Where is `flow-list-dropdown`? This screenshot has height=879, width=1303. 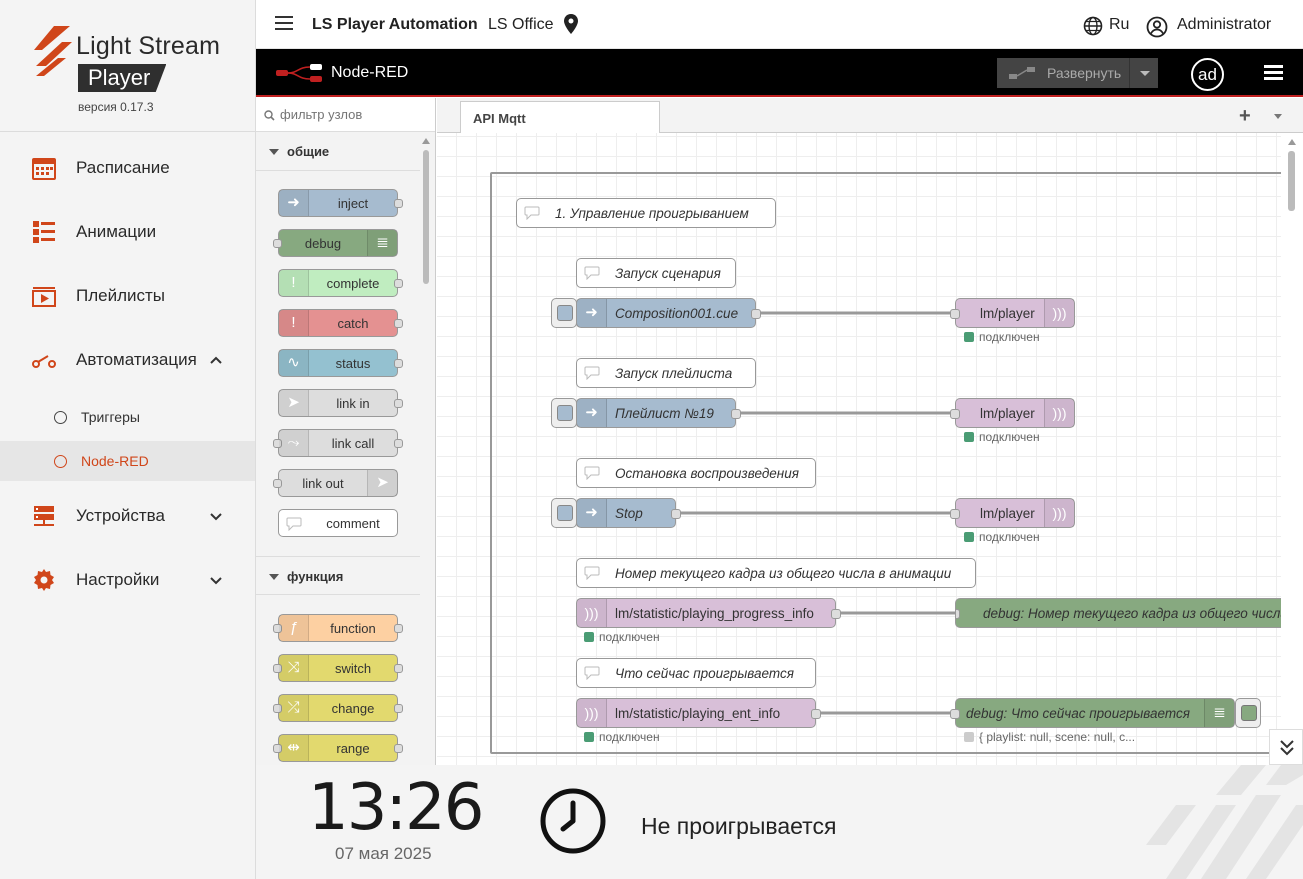
flow-list-dropdown is located at coordinates (1278, 116).